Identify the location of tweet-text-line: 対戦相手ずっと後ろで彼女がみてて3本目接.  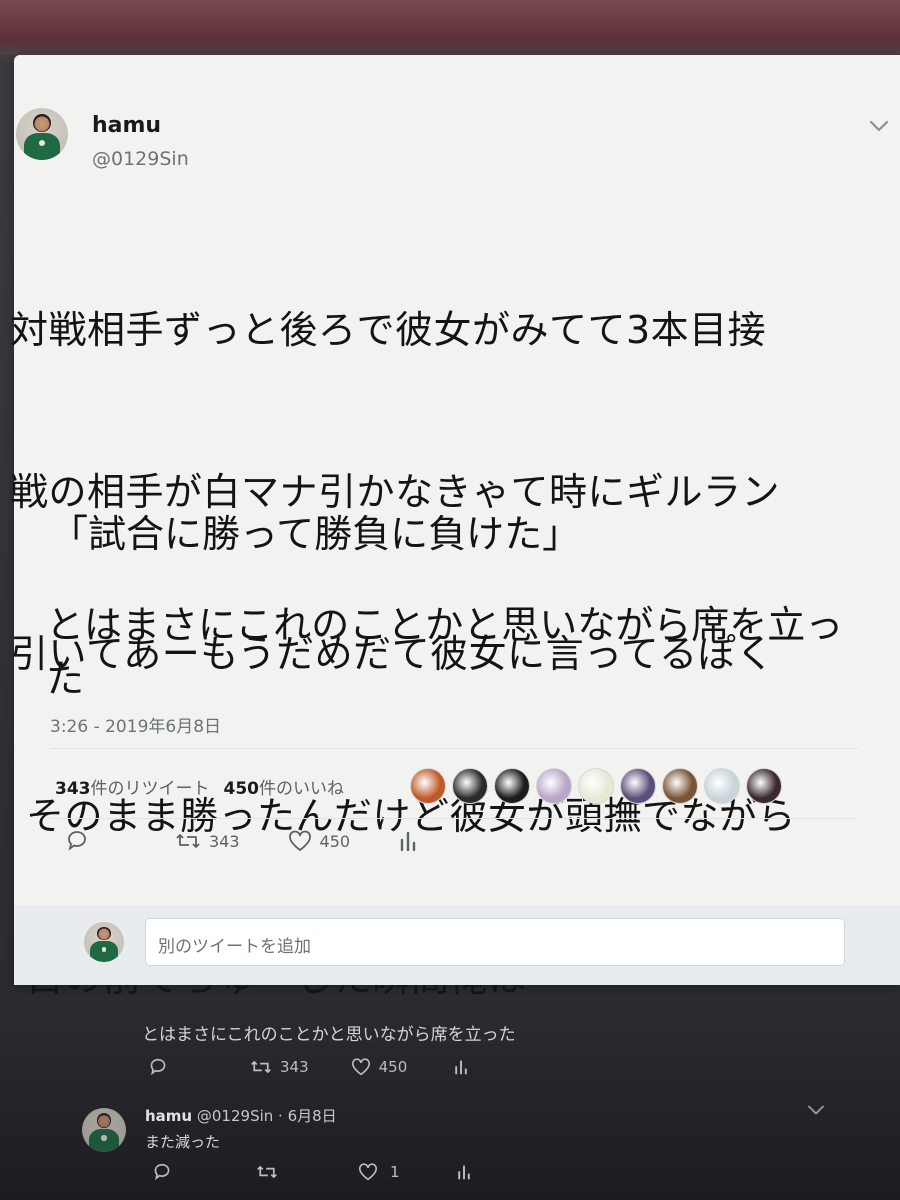
(388, 330).